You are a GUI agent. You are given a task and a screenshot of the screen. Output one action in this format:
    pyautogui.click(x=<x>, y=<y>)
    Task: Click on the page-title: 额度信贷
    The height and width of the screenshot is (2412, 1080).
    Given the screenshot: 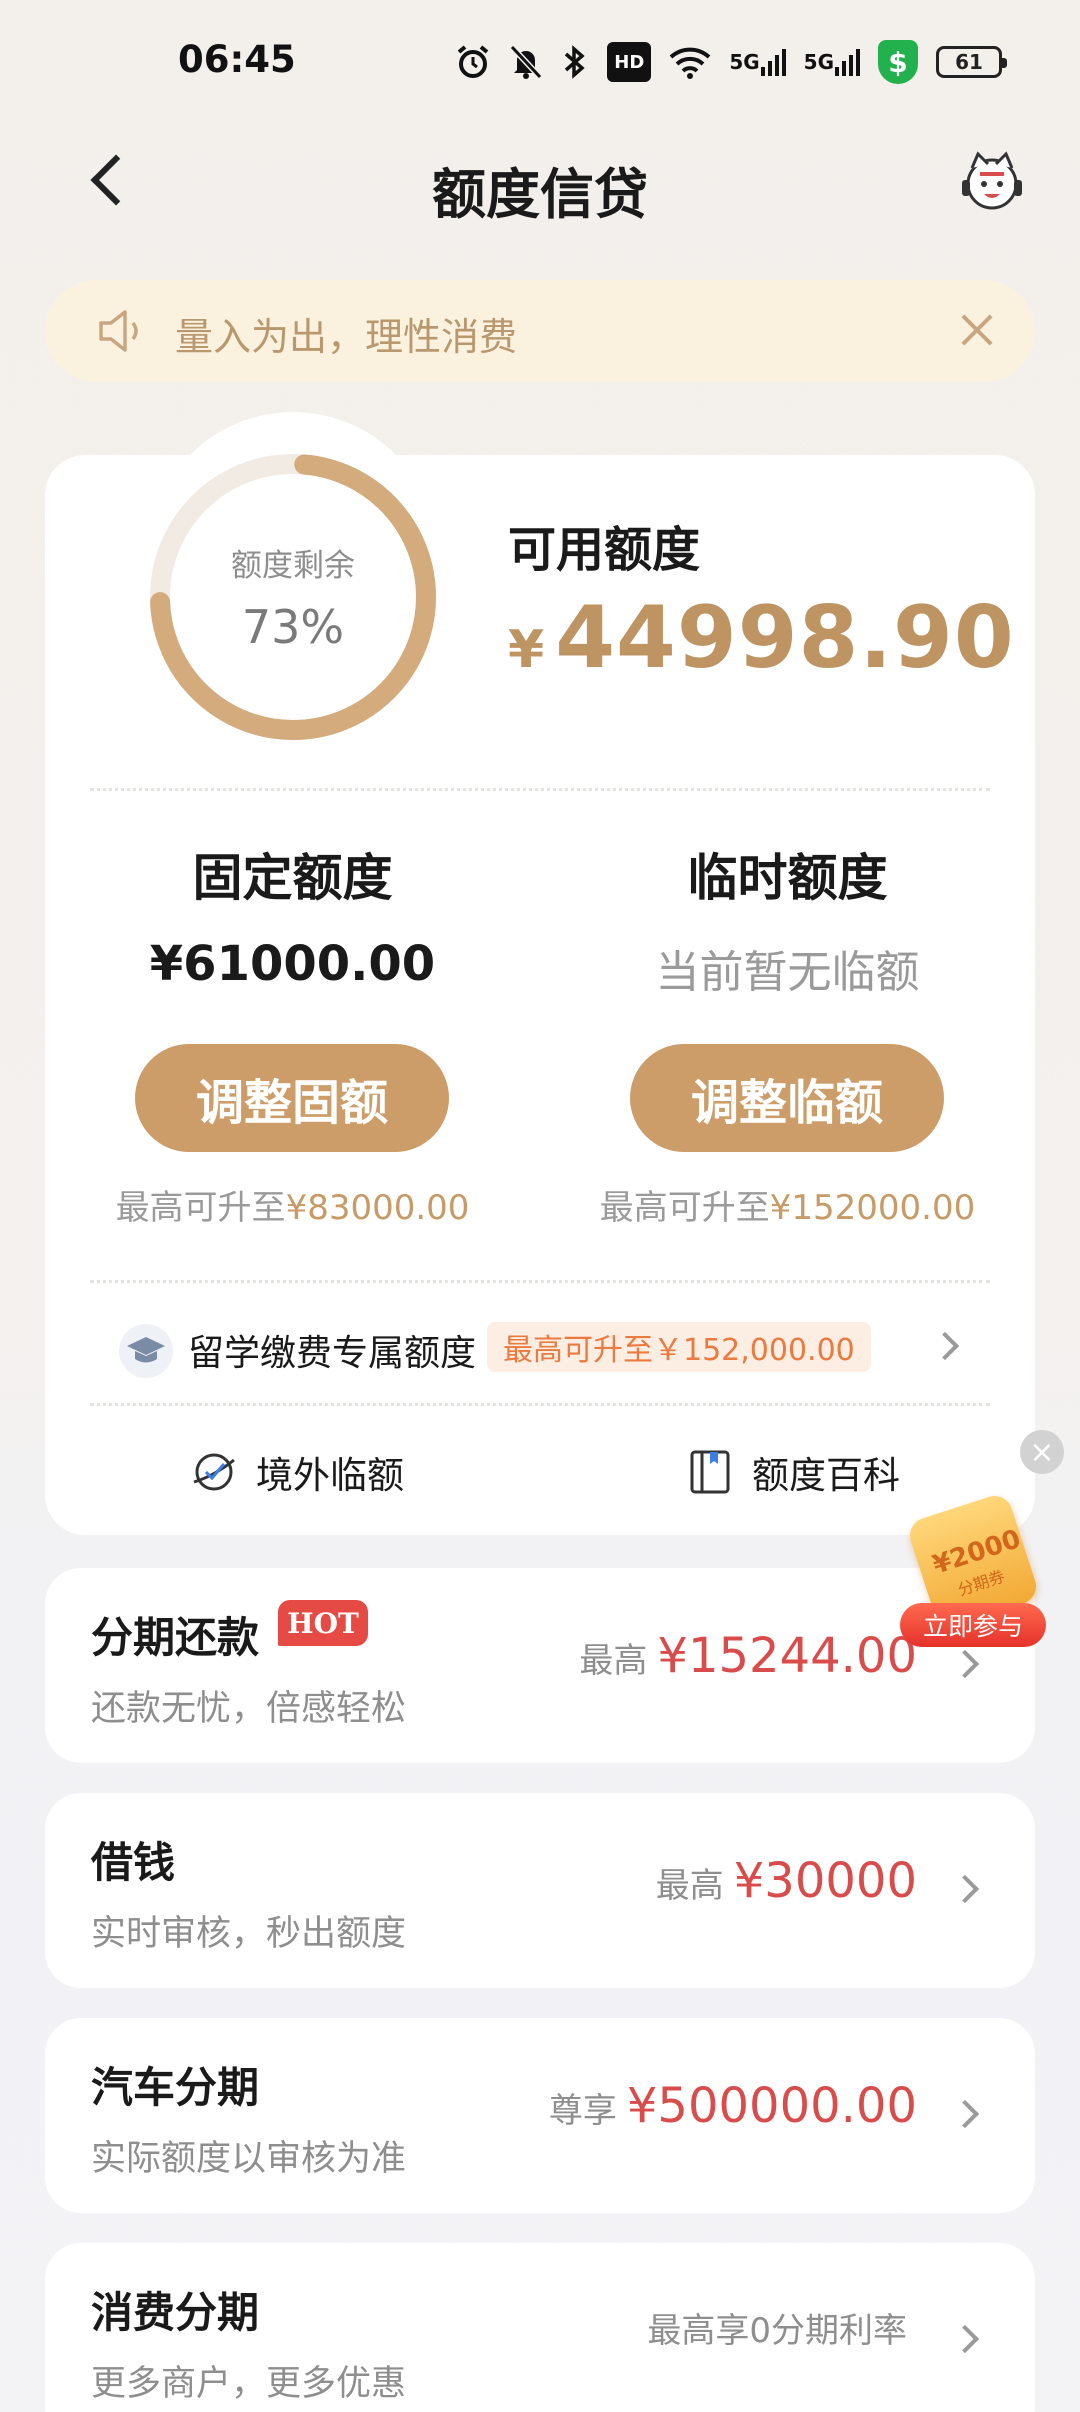 What is the action you would take?
    pyautogui.click(x=540, y=194)
    